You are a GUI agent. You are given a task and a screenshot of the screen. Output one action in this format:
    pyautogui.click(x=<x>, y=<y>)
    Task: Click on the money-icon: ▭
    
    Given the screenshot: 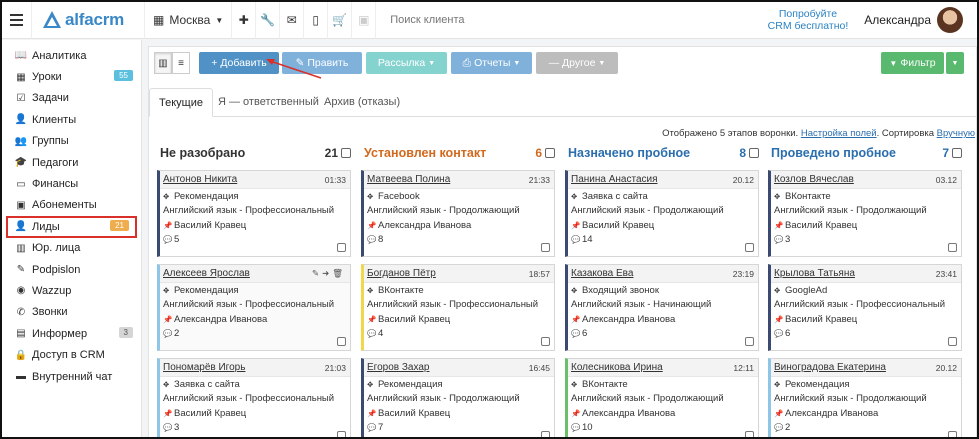 What is the action you would take?
    pyautogui.click(x=21, y=184)
    